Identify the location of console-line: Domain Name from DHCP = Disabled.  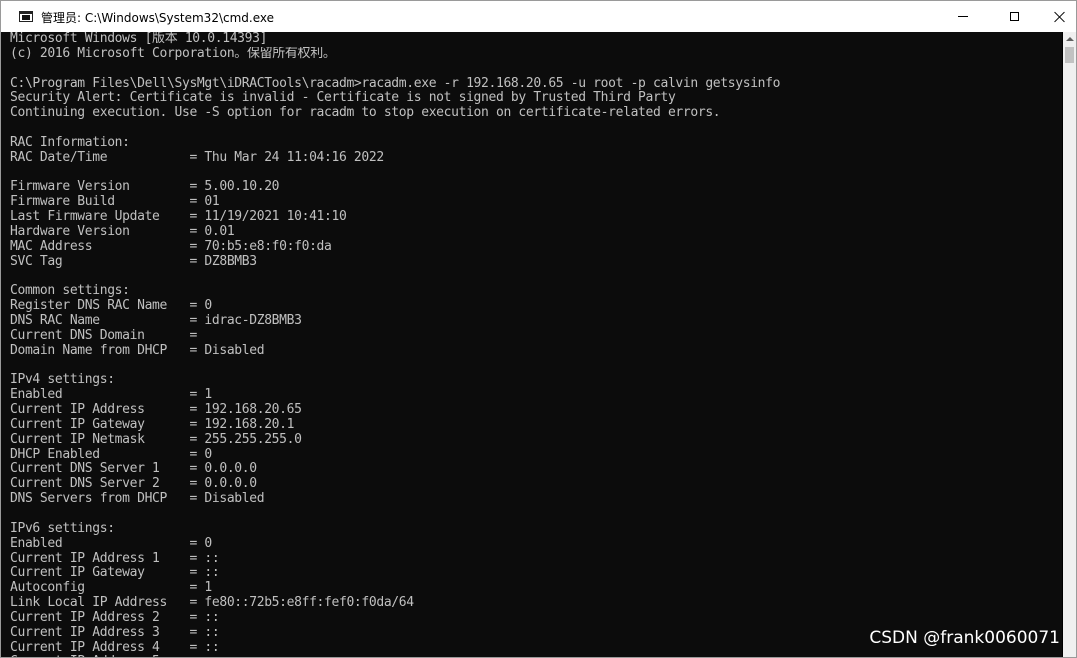
(137, 350).